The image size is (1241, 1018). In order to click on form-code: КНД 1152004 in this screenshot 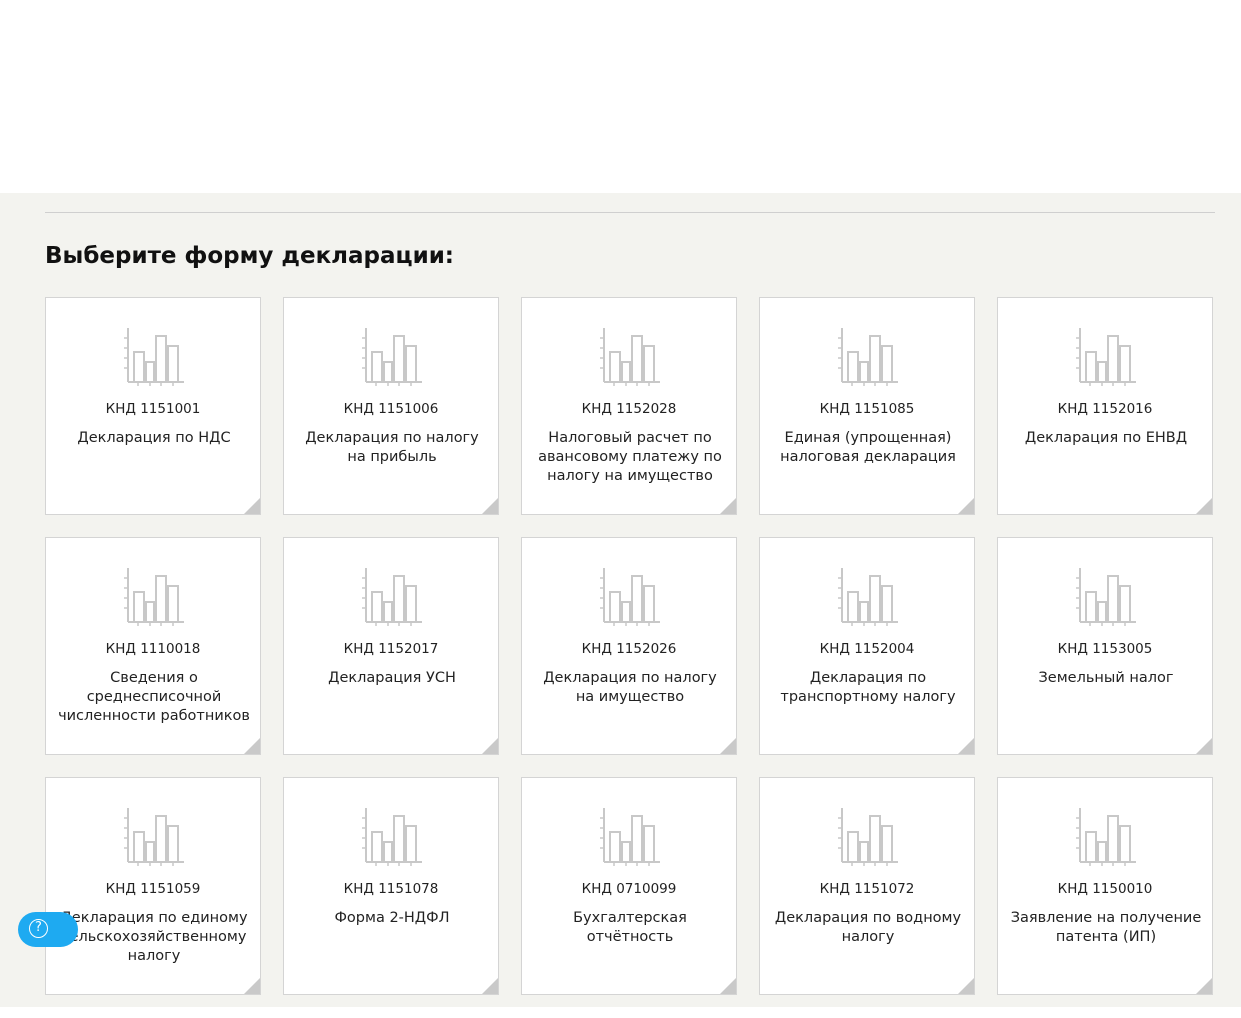, I will do `click(867, 649)`.